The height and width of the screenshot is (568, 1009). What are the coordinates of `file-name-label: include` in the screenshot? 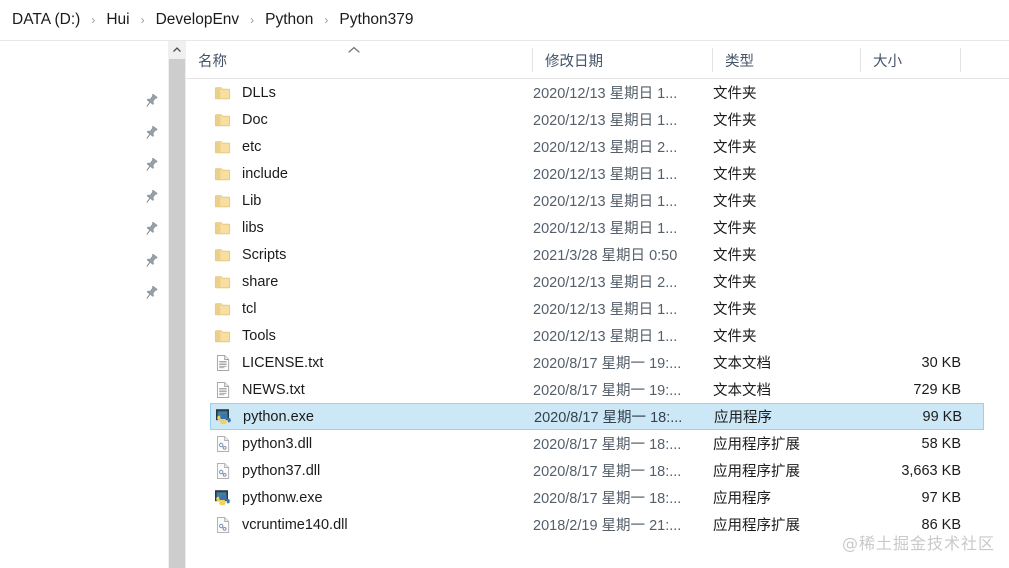 It's located at (265, 173).